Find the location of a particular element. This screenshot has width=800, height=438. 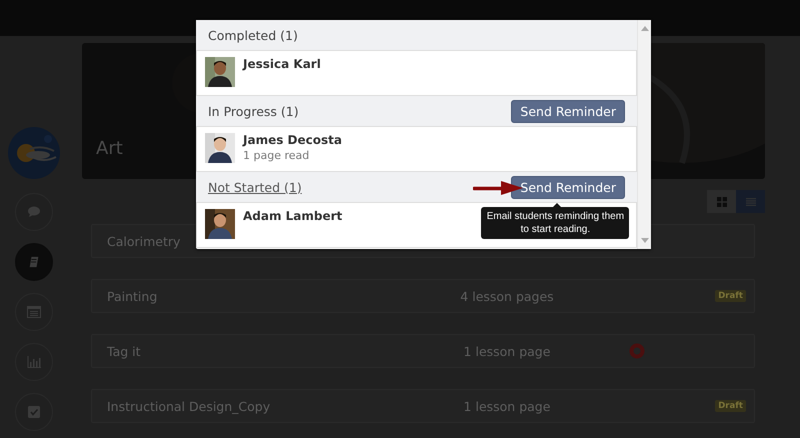

ring-icon is located at coordinates (637, 351).